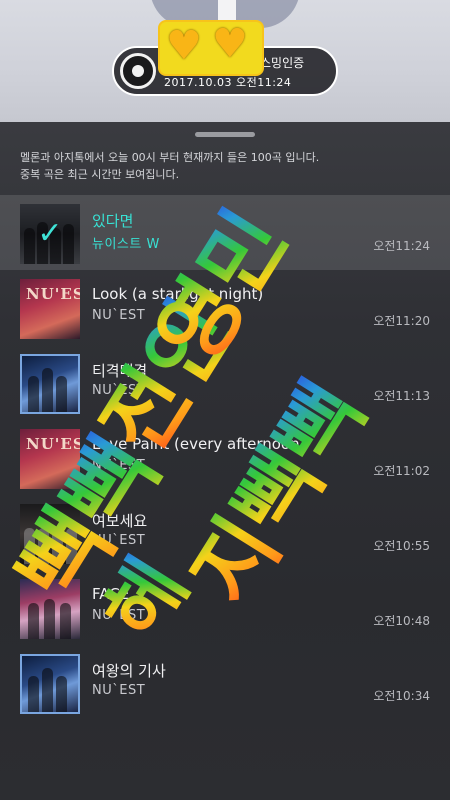 This screenshot has width=450, height=800. Describe the element at coordinates (225, 232) in the screenshot. I see `song-row: ✓ 있다면 뉴이스트 W 오전11:24` at that location.